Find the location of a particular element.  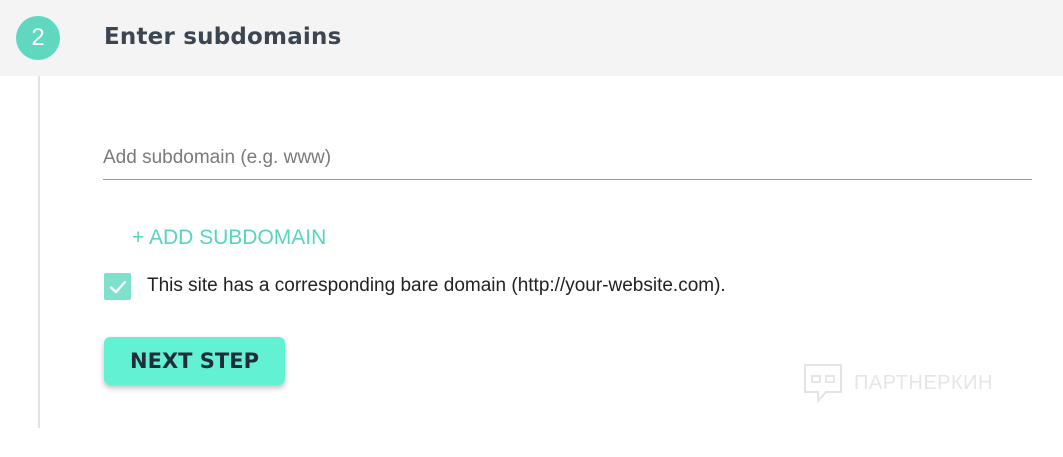

next-step-button: NEXT STEP is located at coordinates (194, 361).